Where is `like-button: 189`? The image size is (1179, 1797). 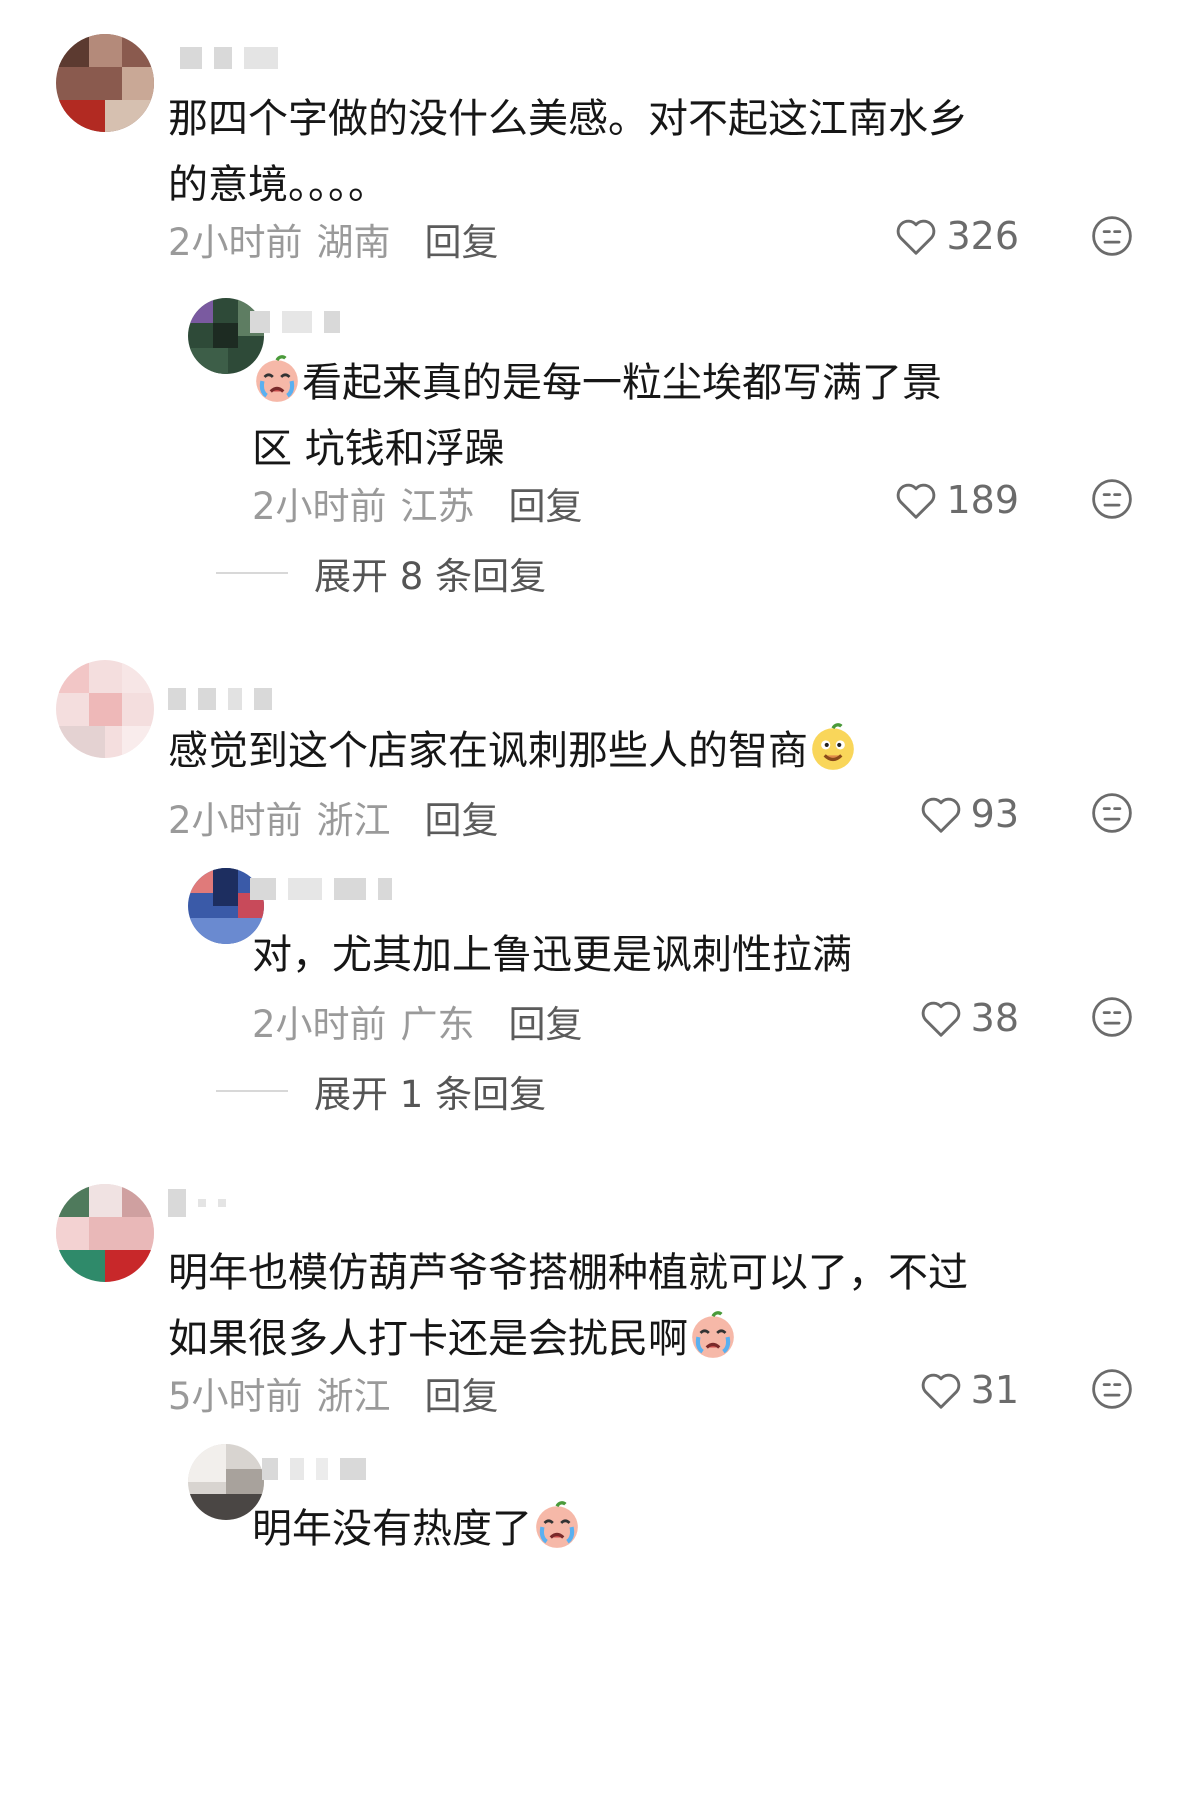
like-button: 189 is located at coordinates (956, 500).